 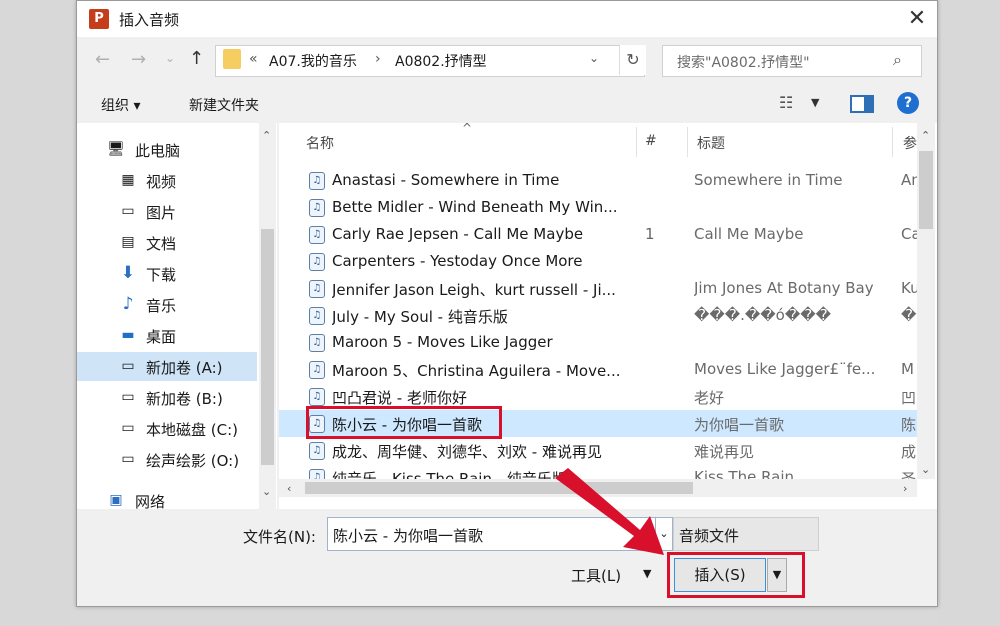 I want to click on red-arrow-icon, so click(x=609, y=511).